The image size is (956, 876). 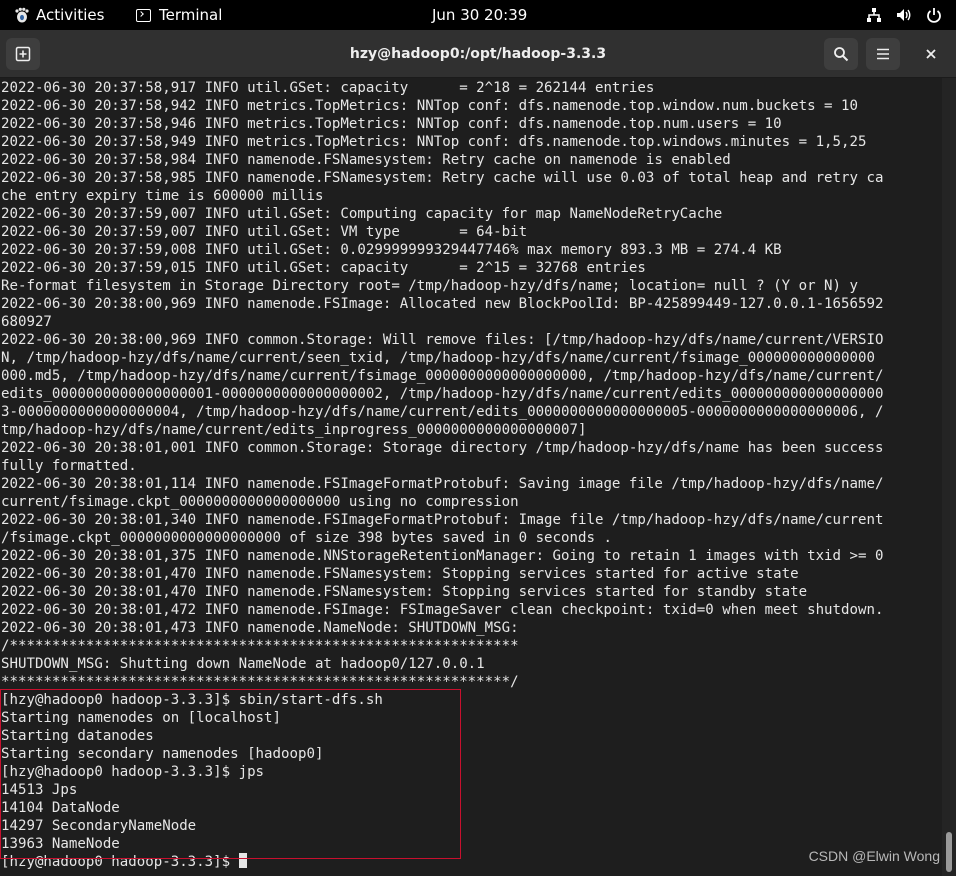 I want to click on close-icon, so click(x=931, y=54).